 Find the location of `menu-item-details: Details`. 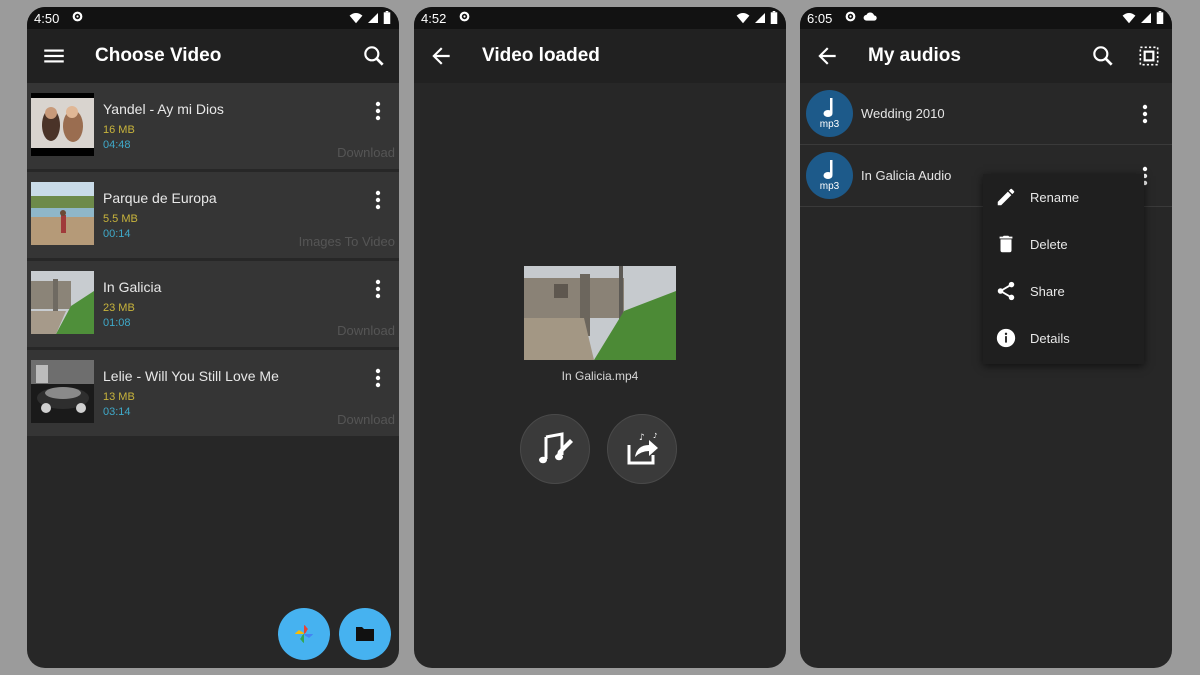

menu-item-details: Details is located at coordinates (1063, 338).